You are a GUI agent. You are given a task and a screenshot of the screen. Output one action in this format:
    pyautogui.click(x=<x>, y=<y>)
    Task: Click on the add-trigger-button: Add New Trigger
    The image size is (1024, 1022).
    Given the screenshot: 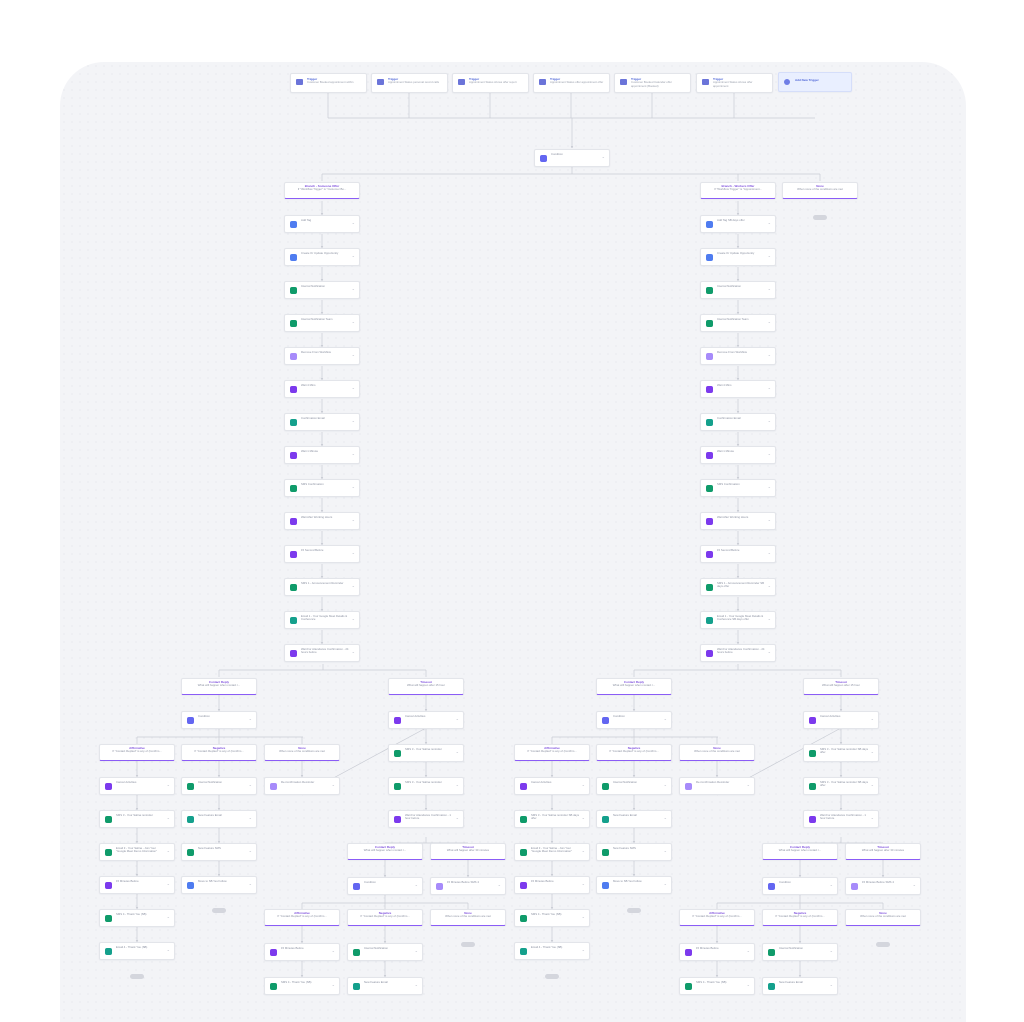 What is the action you would take?
    pyautogui.click(x=815, y=82)
    